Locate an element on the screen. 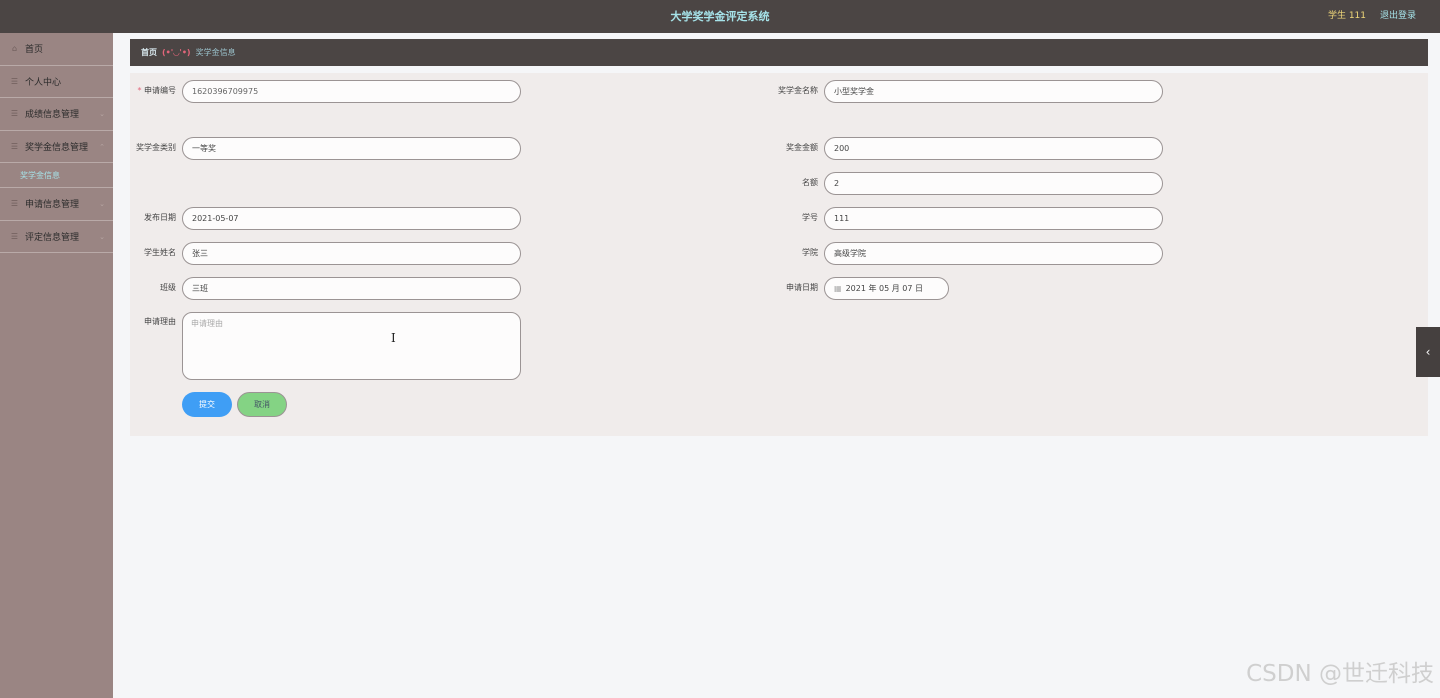  class-label: 班级 is located at coordinates (168, 287).